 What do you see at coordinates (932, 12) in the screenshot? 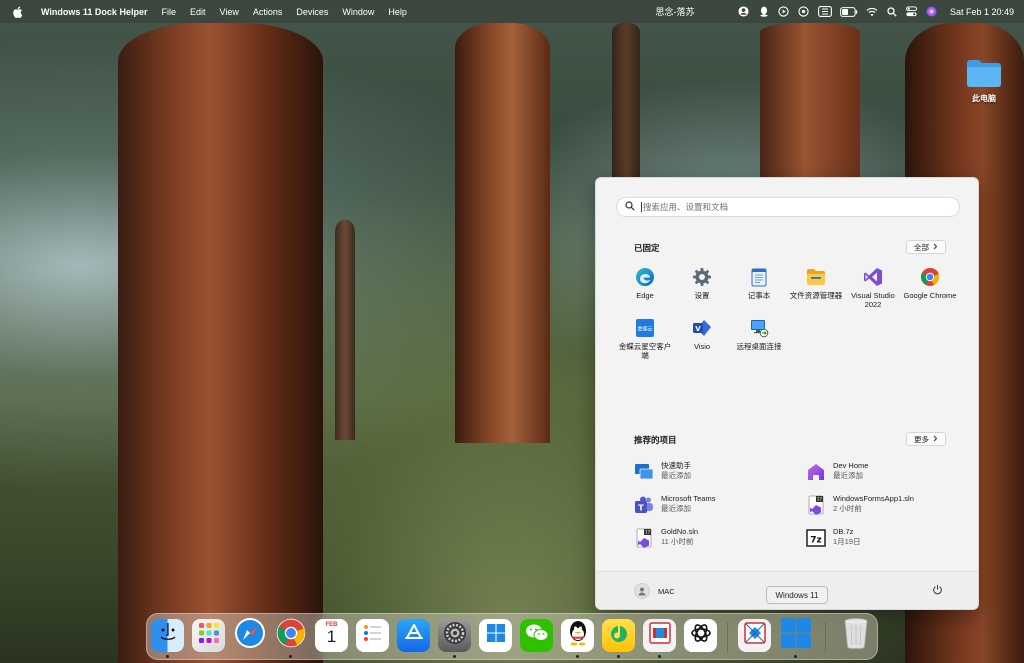
I see `siri-icon` at bounding box center [932, 12].